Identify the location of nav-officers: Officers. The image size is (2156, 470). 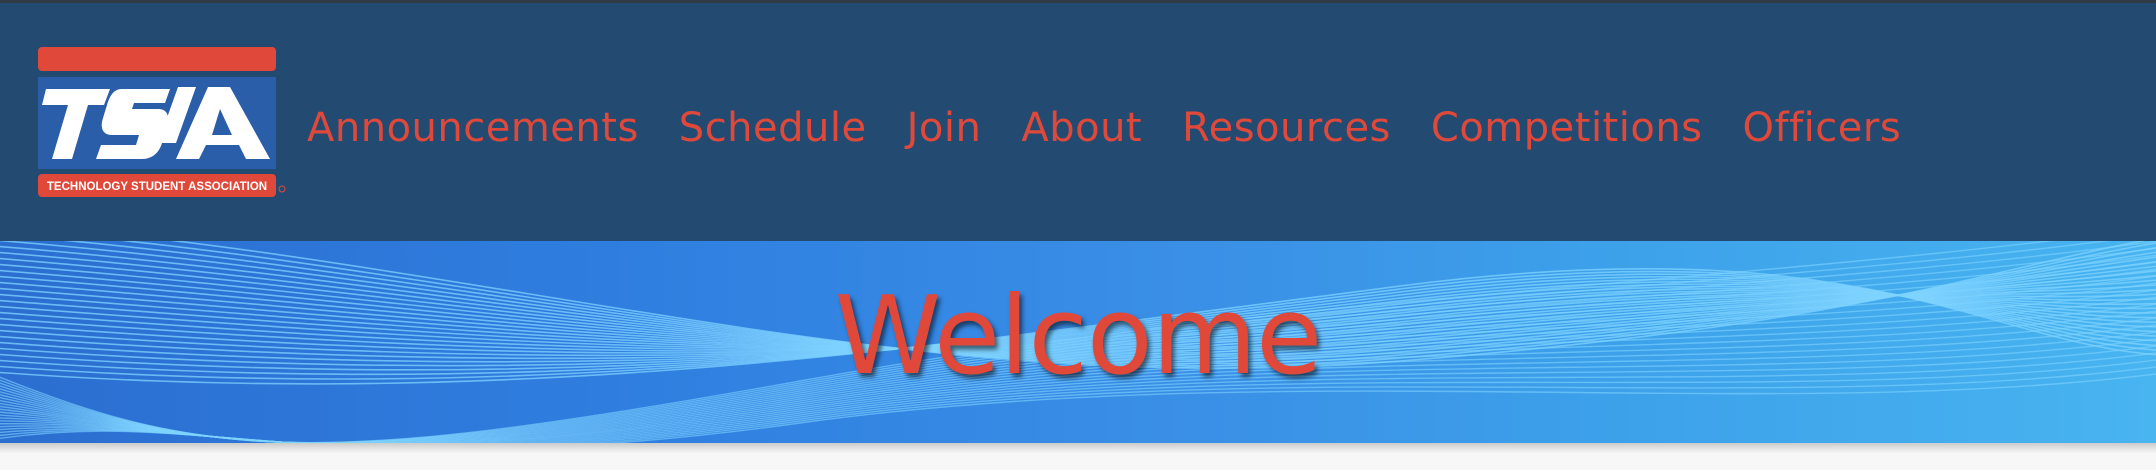
(1822, 128).